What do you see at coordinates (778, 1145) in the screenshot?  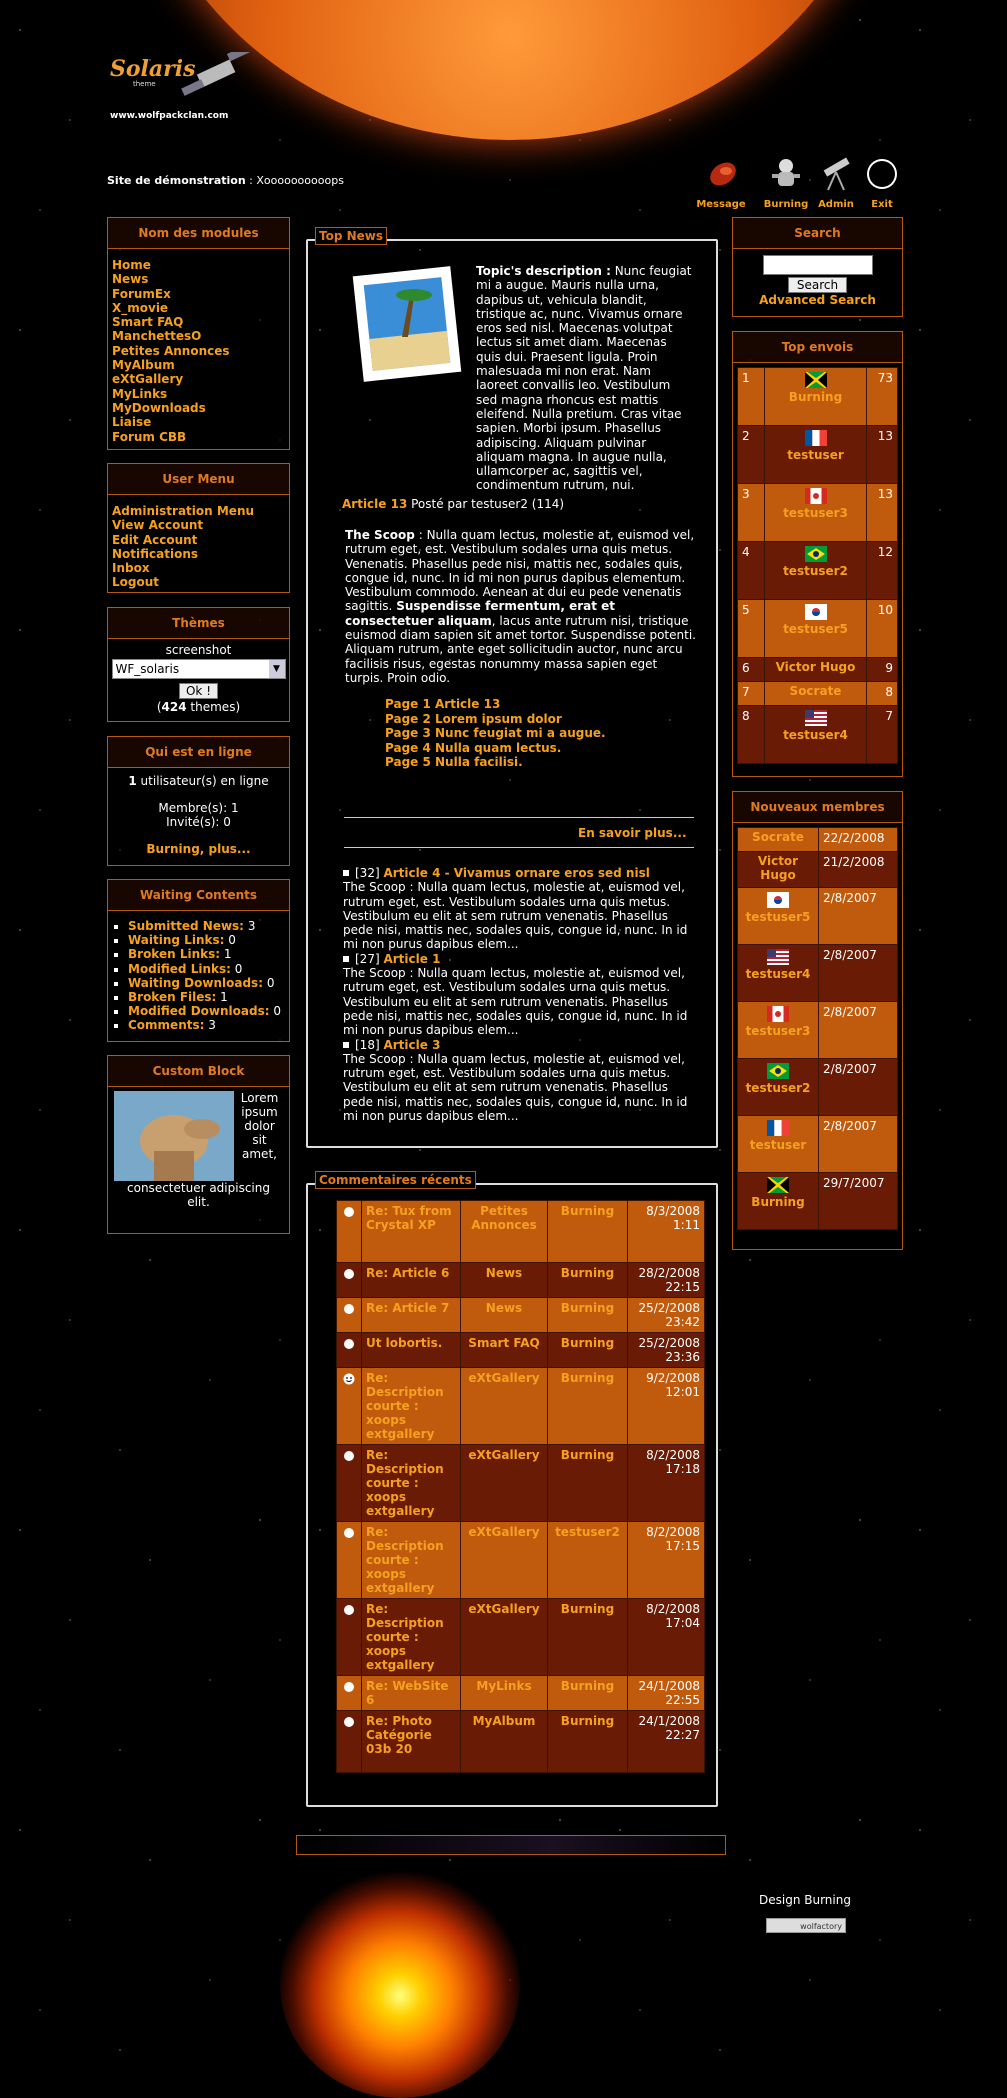 I see `member-name-link: testuser` at bounding box center [778, 1145].